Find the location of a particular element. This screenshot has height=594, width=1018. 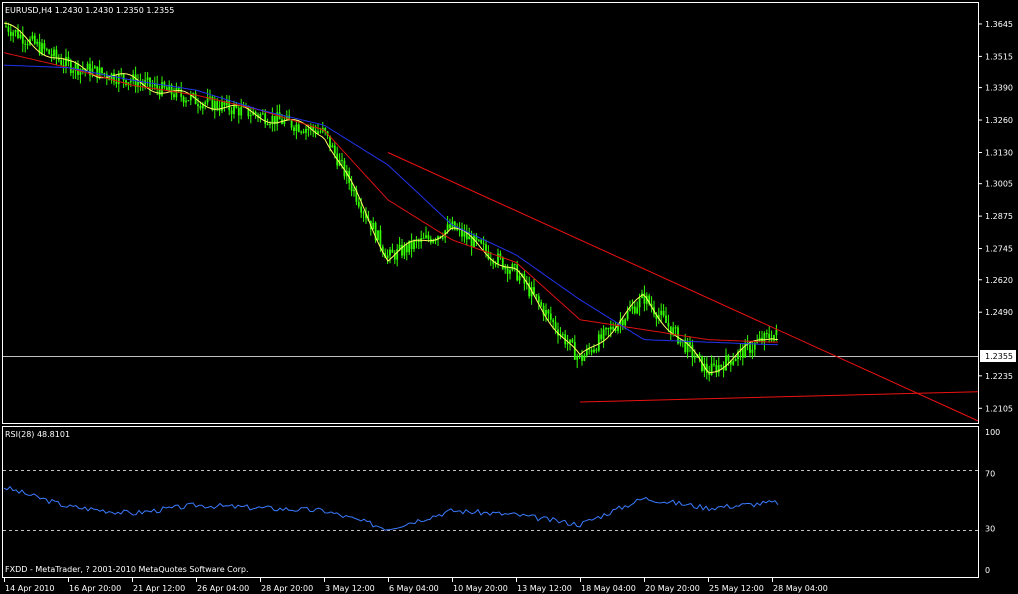

y-tick-label: 1.3130 is located at coordinates (999, 152).